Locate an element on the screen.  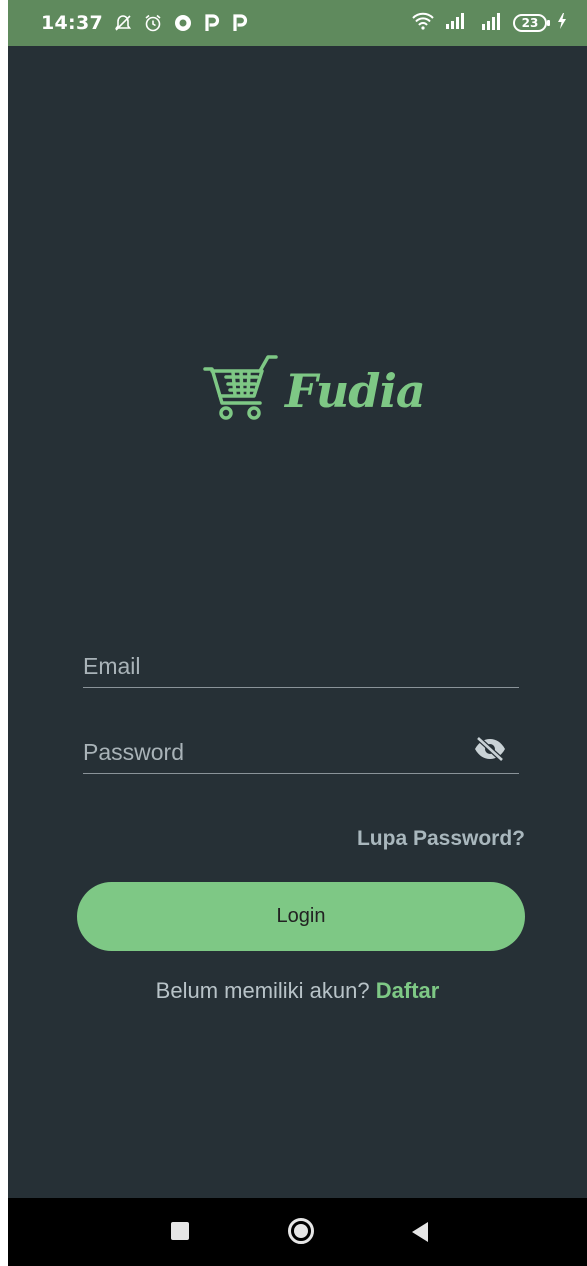
password-field is located at coordinates (301, 753).